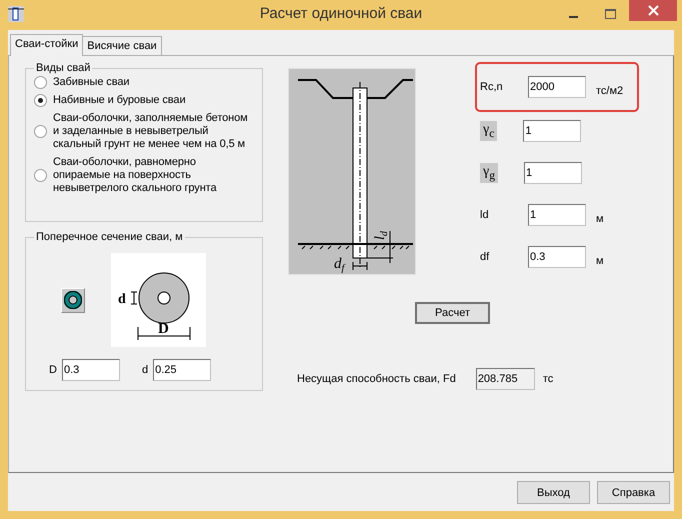 The image size is (682, 519). Describe the element at coordinates (376, 379) in the screenshot. I see `result-label: Несущая способность сваи, Fd` at that location.